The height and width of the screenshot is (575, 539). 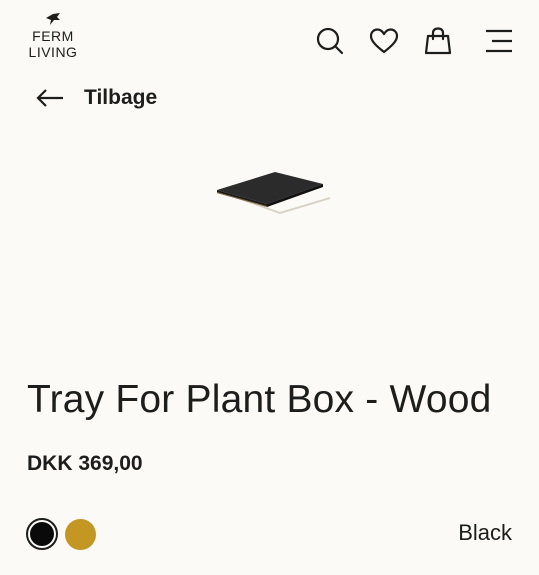 I want to click on back-link: Tilbage, so click(x=96, y=98).